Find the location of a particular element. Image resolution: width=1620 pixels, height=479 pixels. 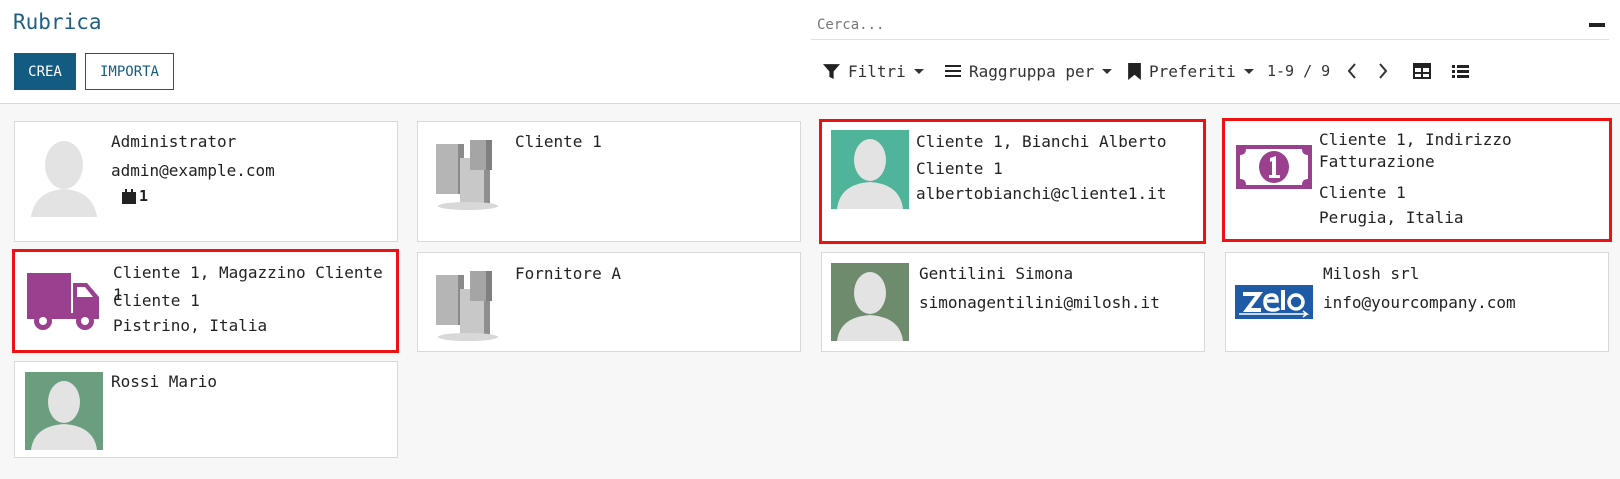

contact-card: Milosh srl info@yourcompany.com is located at coordinates (1417, 302).